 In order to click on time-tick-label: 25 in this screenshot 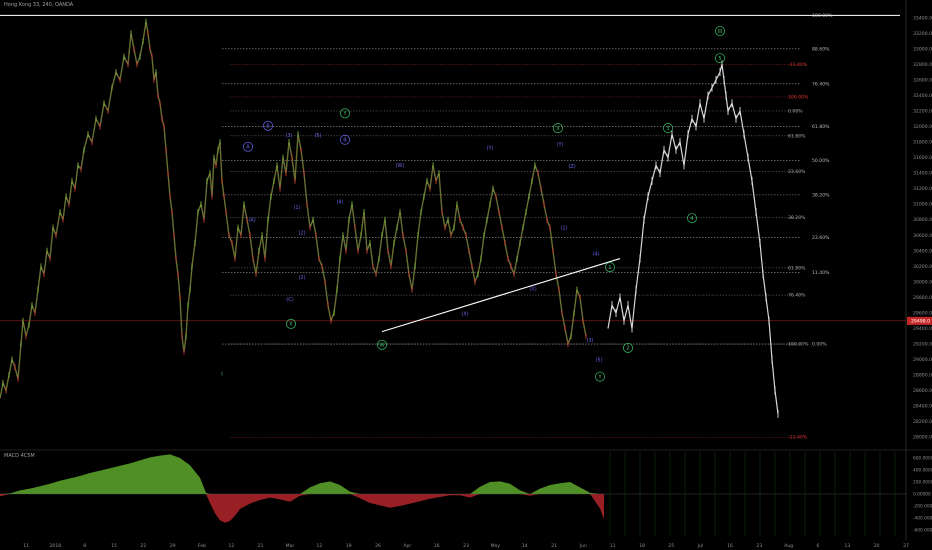, I will do `click(671, 546)`.